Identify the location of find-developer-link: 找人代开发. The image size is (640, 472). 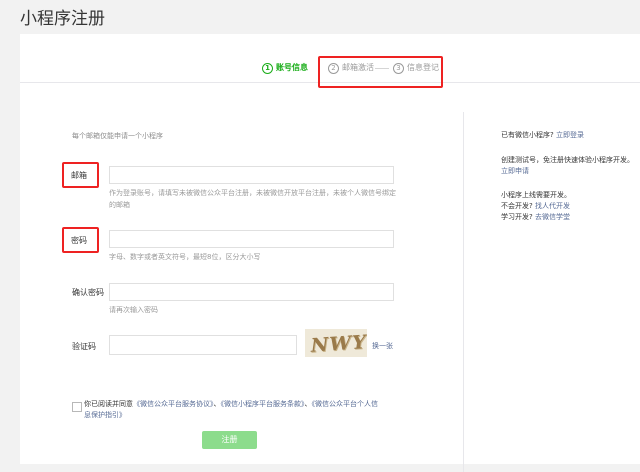
(552, 206).